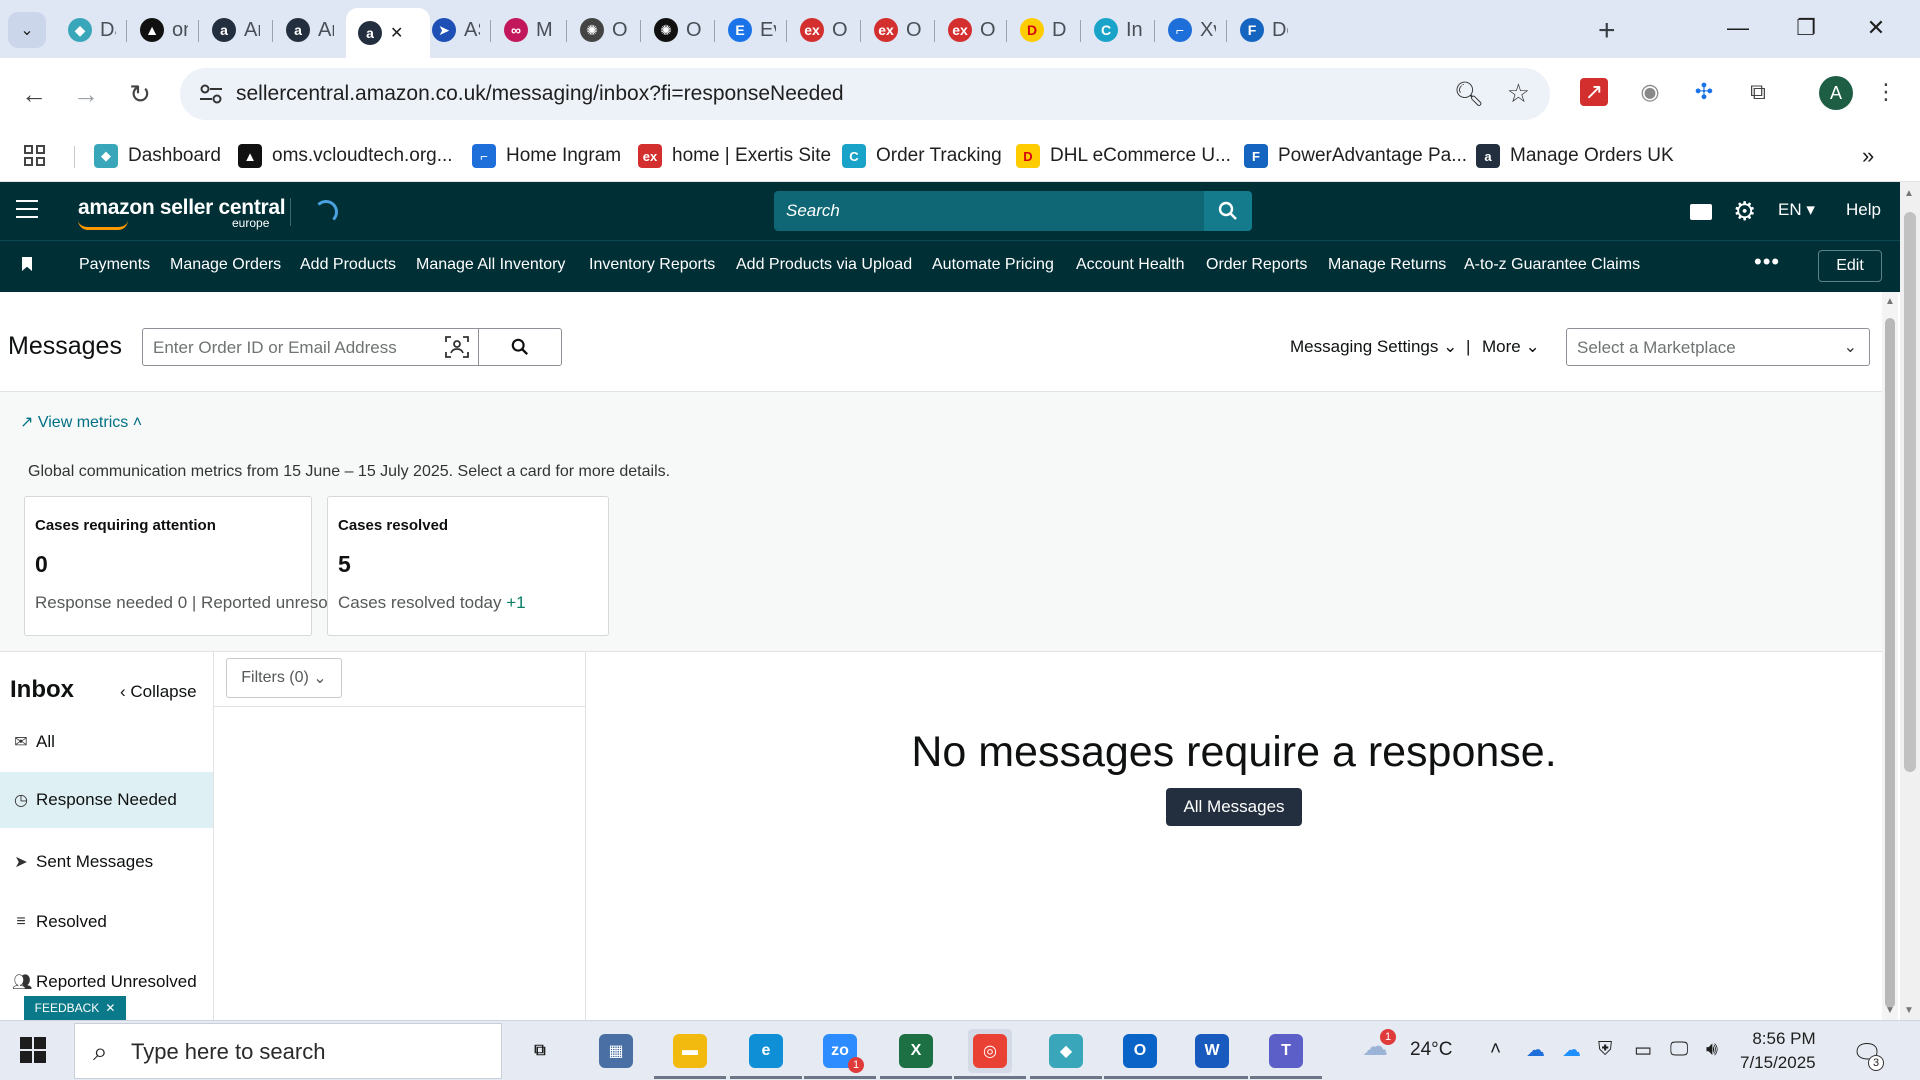  Describe the element at coordinates (1886, 92) in the screenshot. I see `browser-menu-icon: ⋮` at that location.